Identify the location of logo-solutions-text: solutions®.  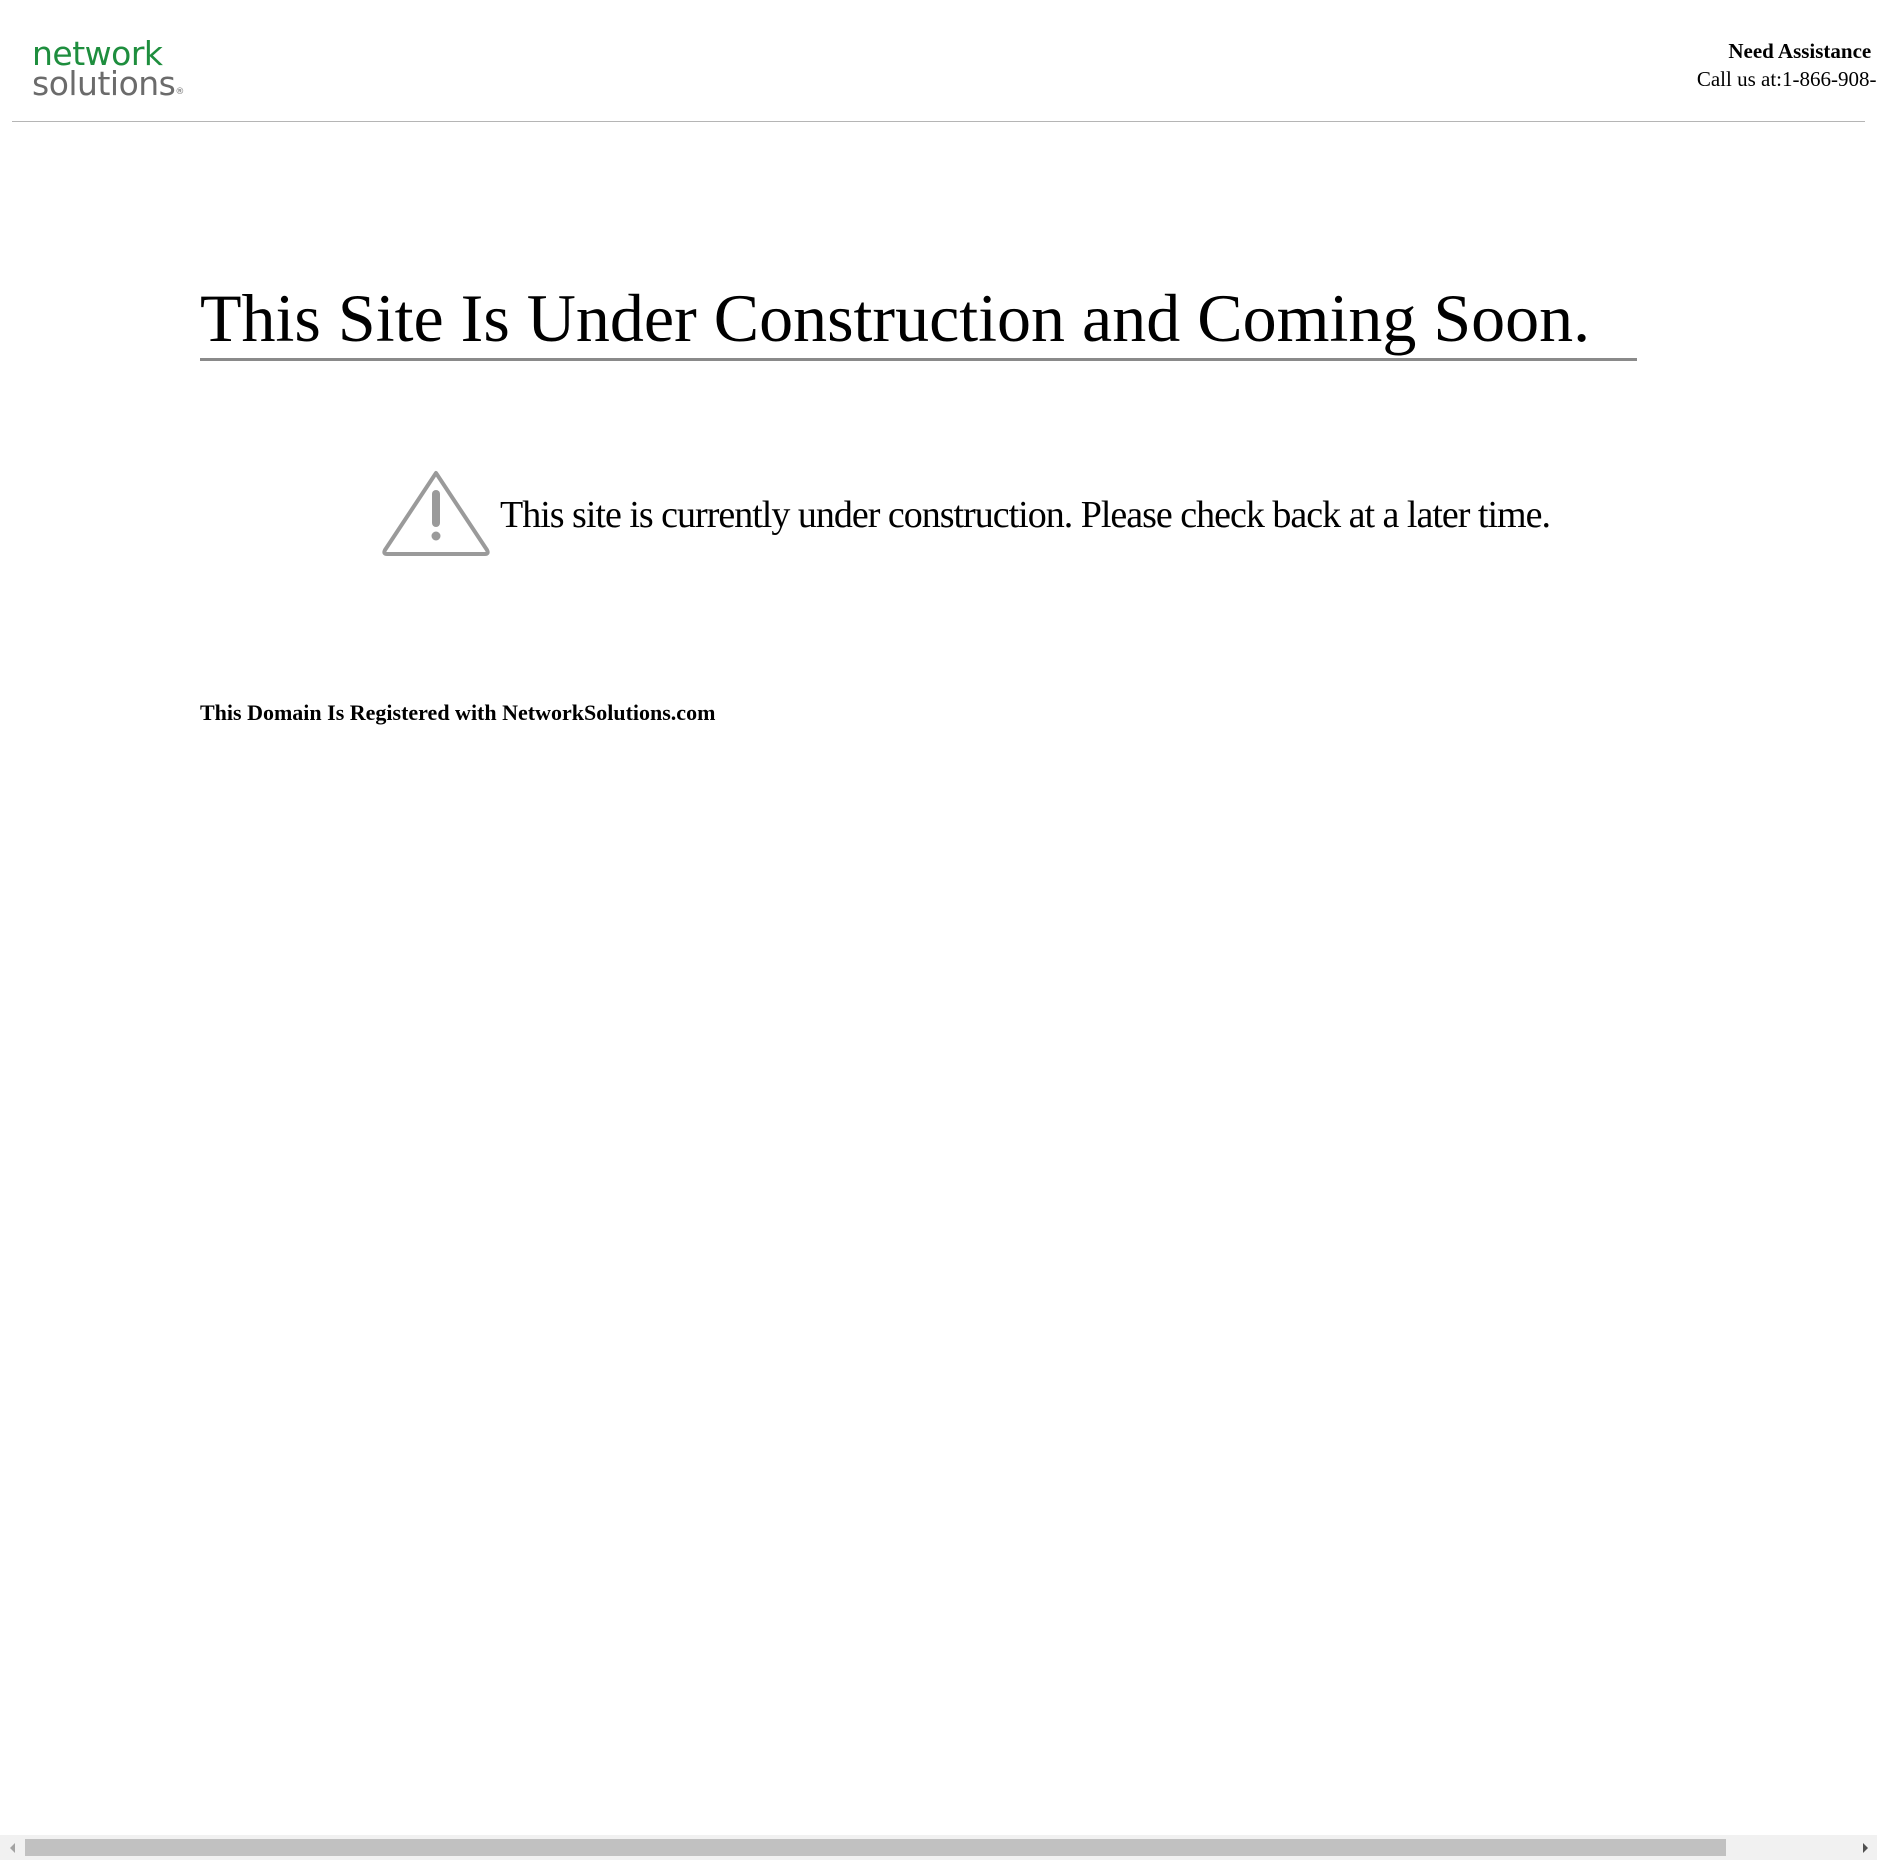
(108, 83).